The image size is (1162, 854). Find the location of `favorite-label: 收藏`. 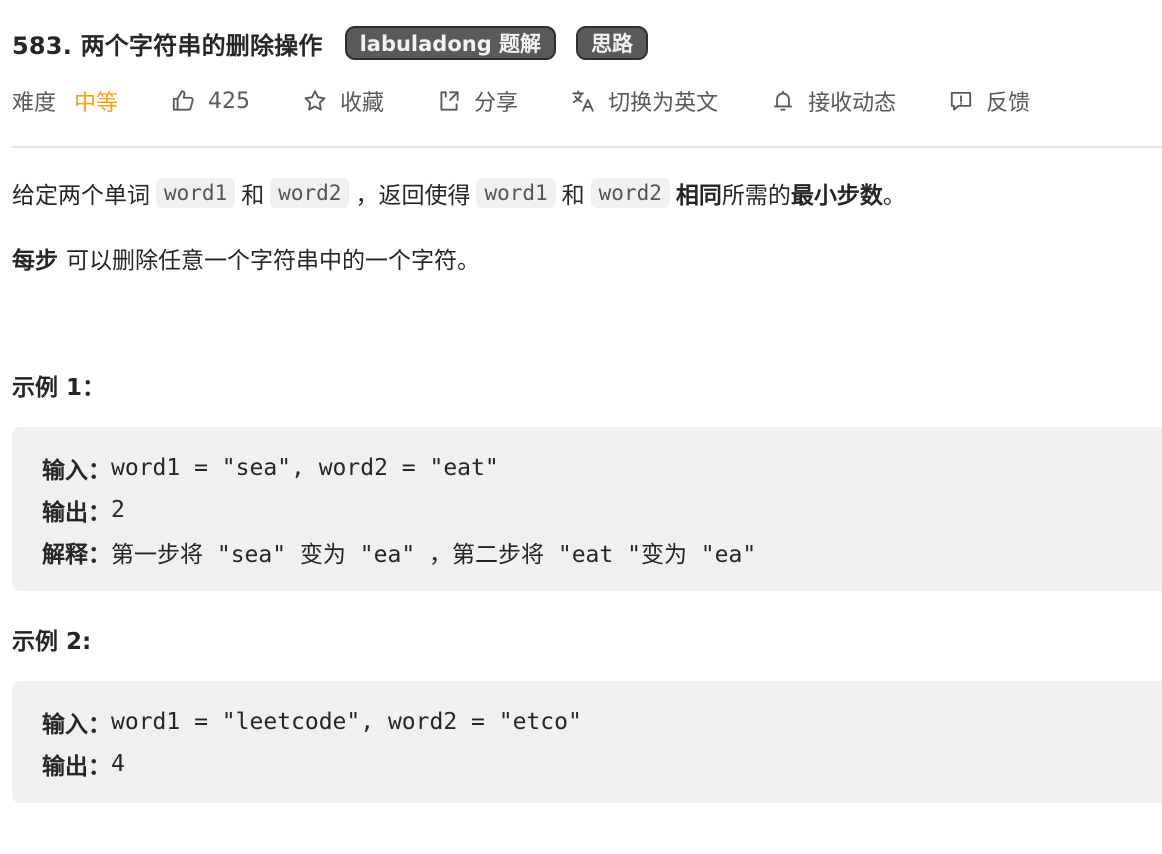

favorite-label: 收藏 is located at coordinates (362, 103).